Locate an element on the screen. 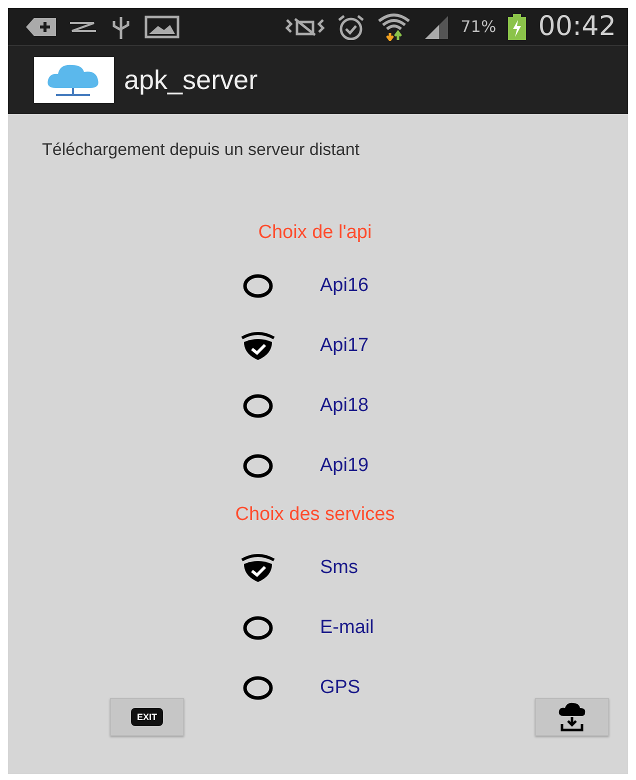  backspace-icon is located at coordinates (41, 26).